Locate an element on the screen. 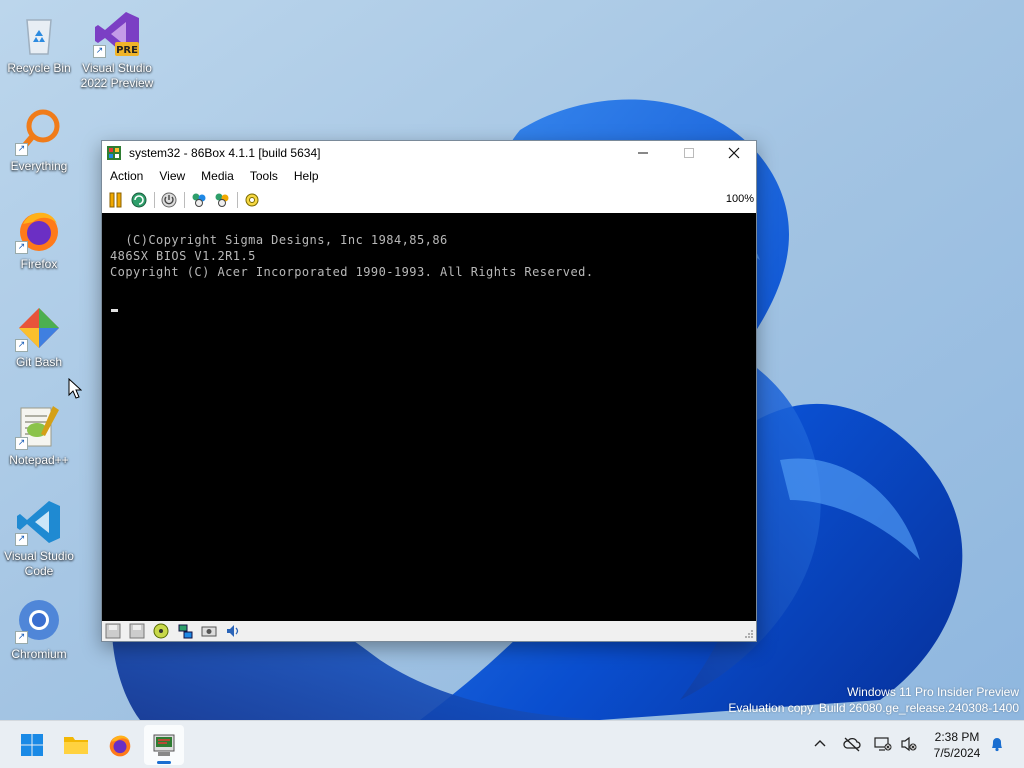 The width and height of the screenshot is (1024, 768). power-icon is located at coordinates (169, 200).